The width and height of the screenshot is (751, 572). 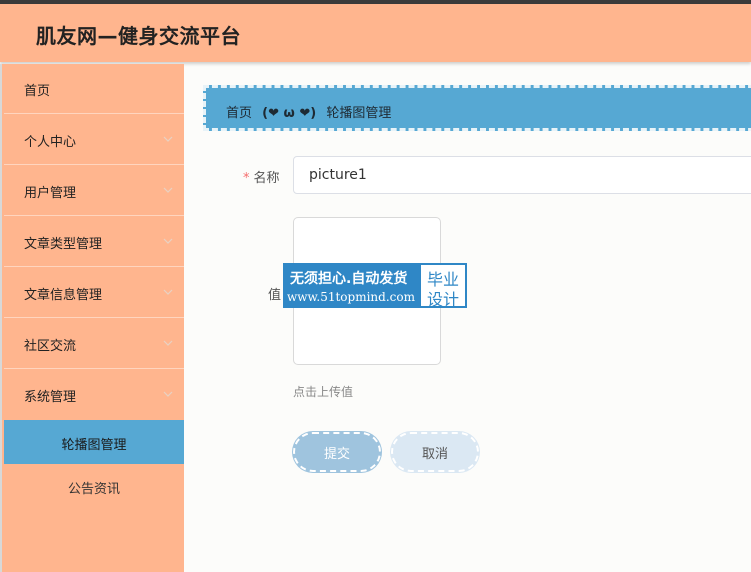 What do you see at coordinates (349, 279) in the screenshot?
I see `watermark-line1: 无须担心.自动发货` at bounding box center [349, 279].